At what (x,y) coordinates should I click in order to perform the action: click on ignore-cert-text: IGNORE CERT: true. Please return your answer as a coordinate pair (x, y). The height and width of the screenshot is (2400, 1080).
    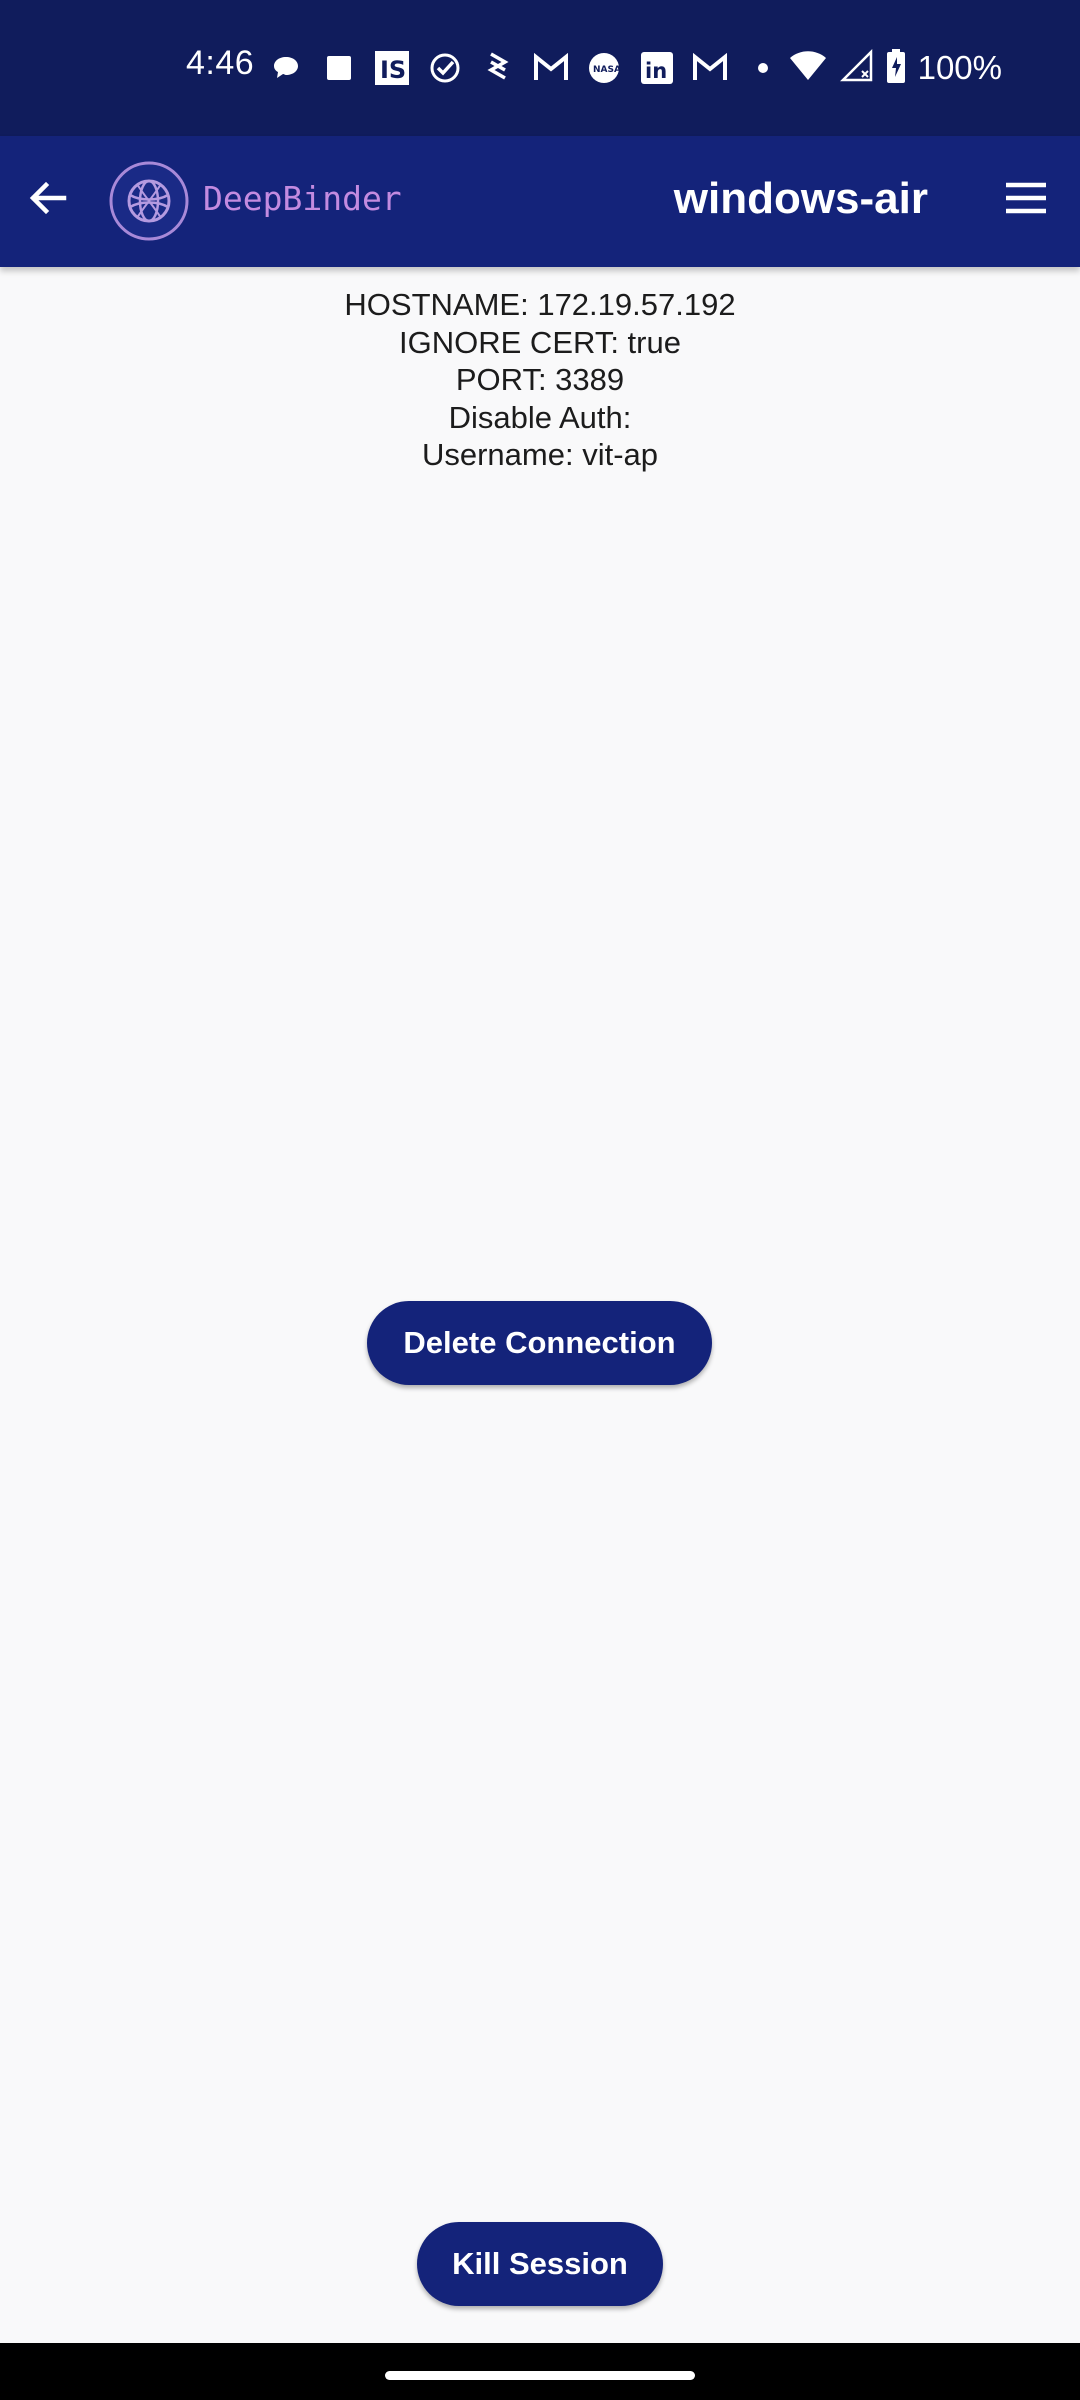
    Looking at the image, I should click on (540, 342).